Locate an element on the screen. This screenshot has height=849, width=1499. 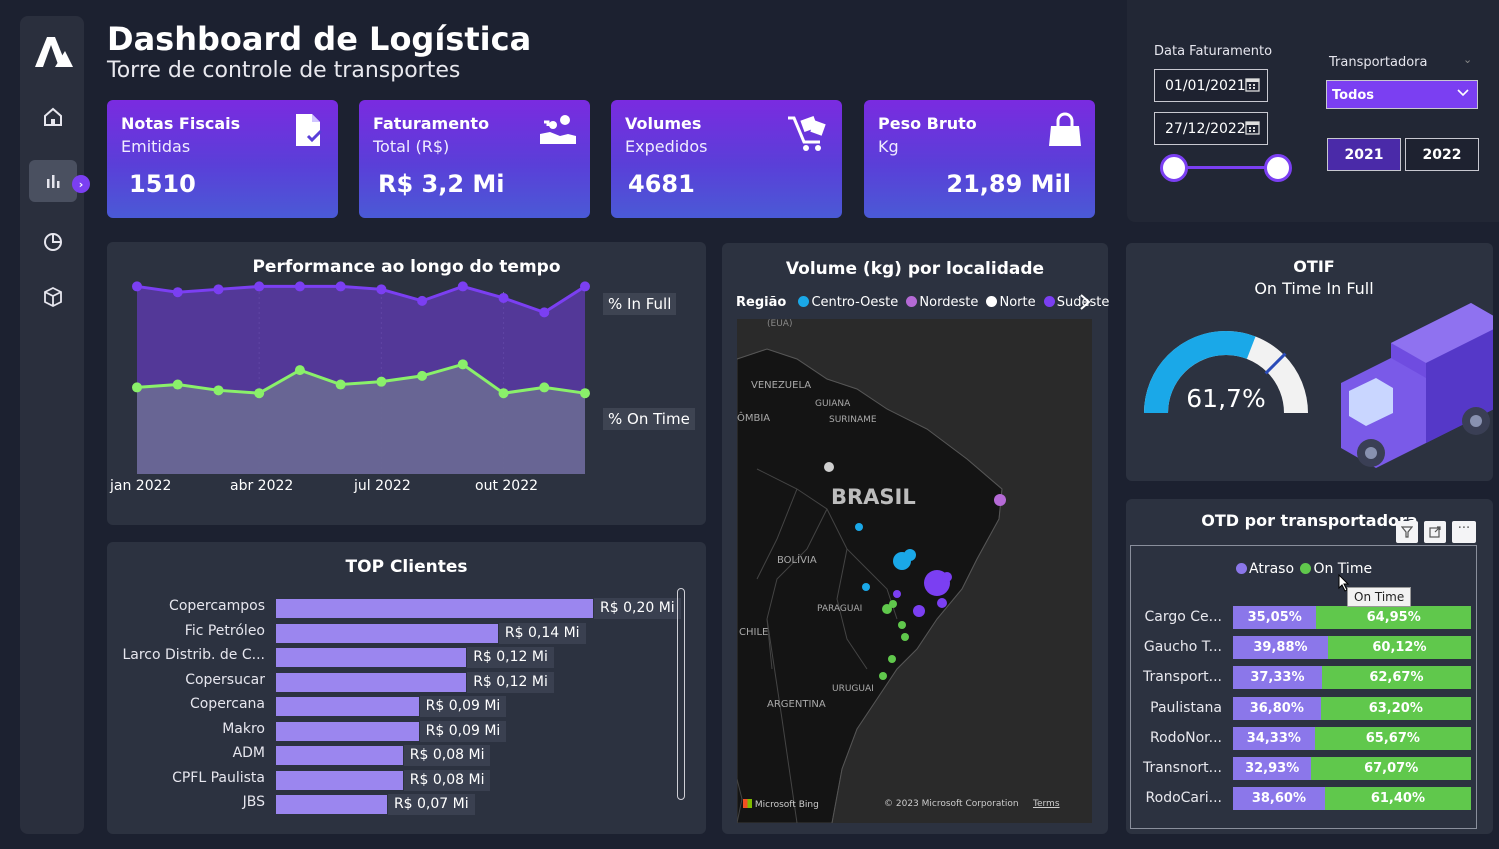
map-legend-title: Região is located at coordinates (761, 302).